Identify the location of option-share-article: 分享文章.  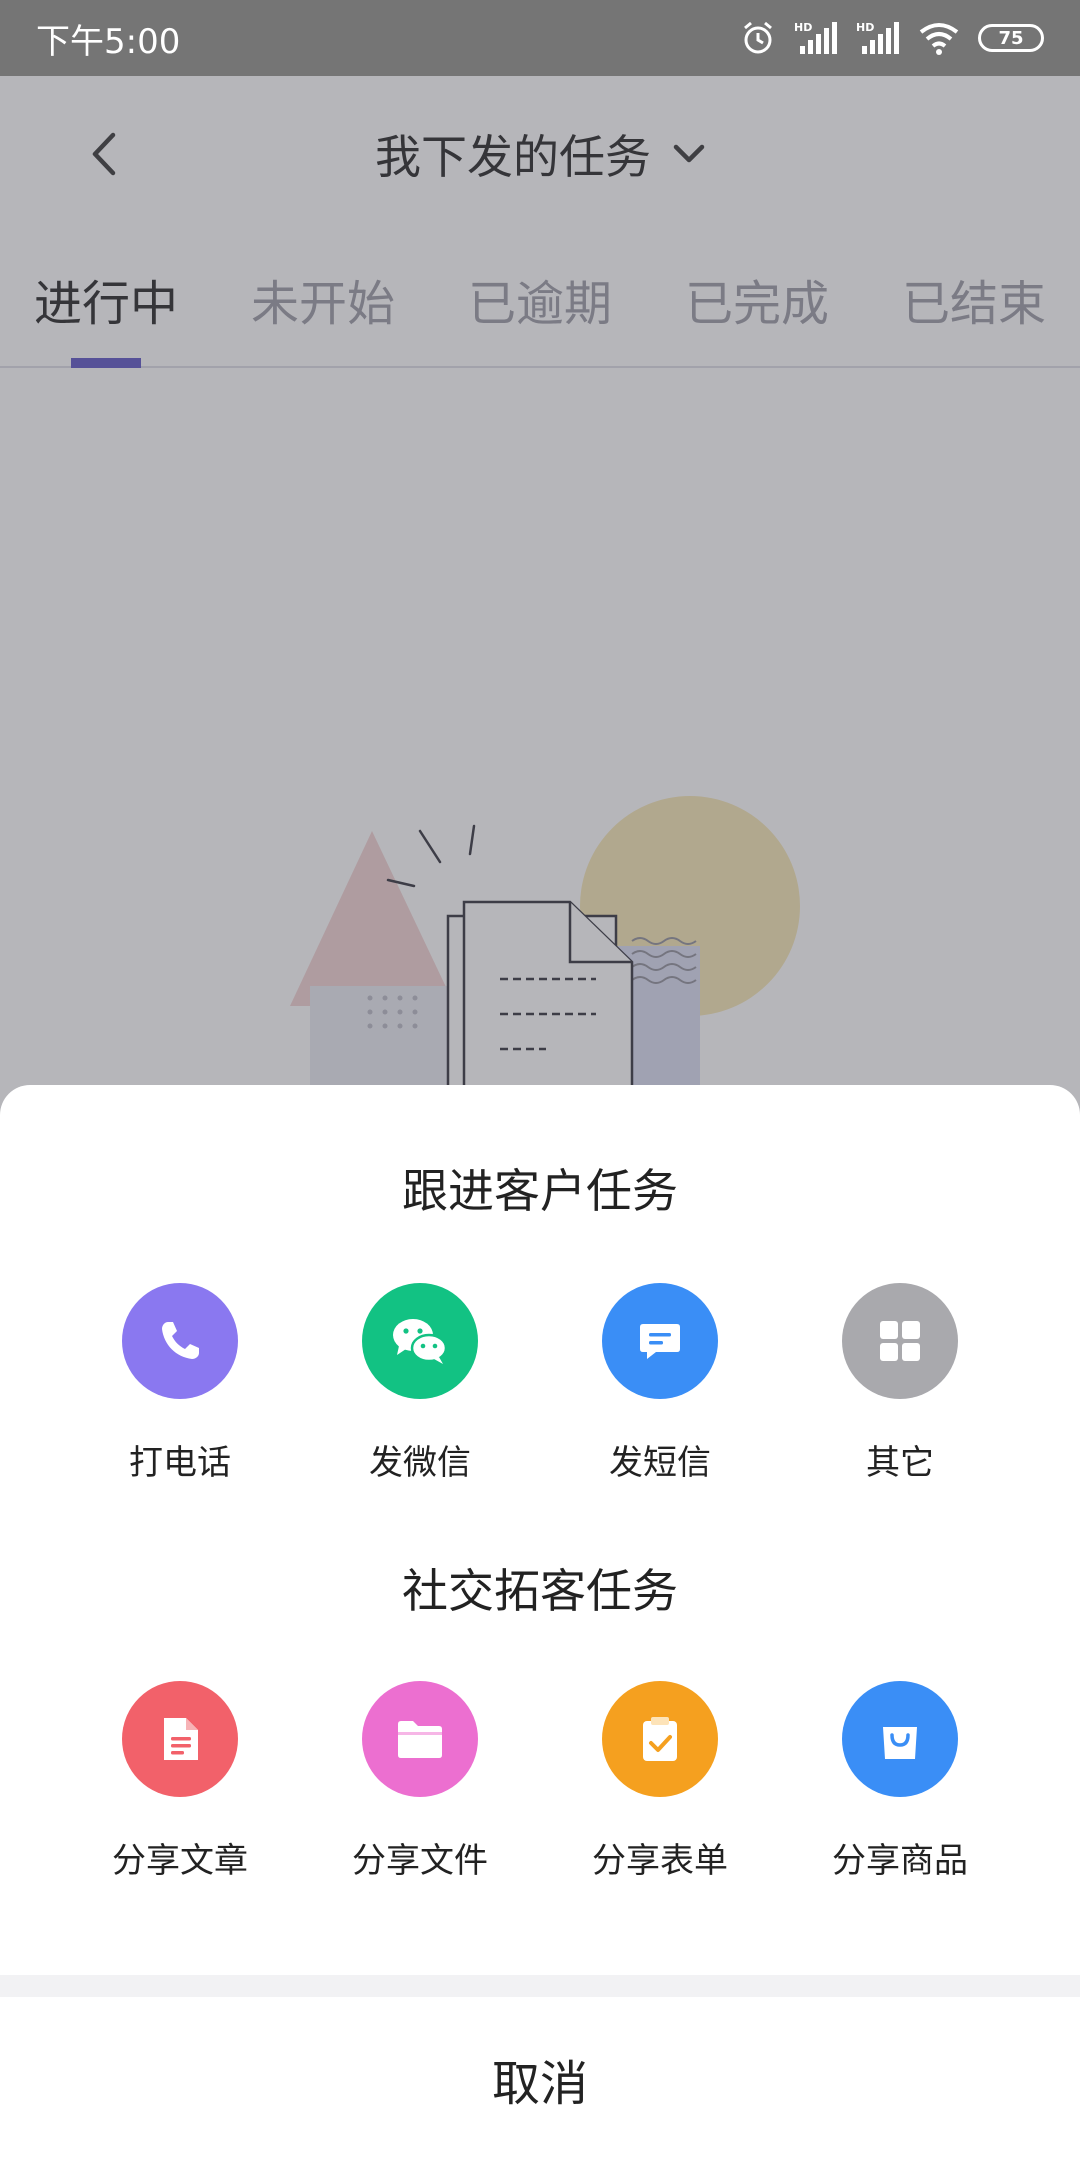
(180, 1781).